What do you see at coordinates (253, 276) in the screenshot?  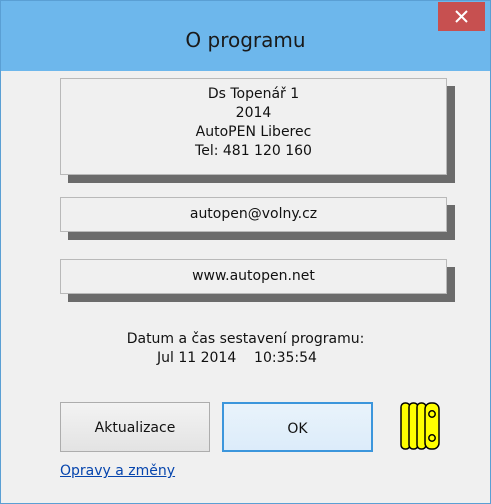 I see `website-button: www.autopen.net` at bounding box center [253, 276].